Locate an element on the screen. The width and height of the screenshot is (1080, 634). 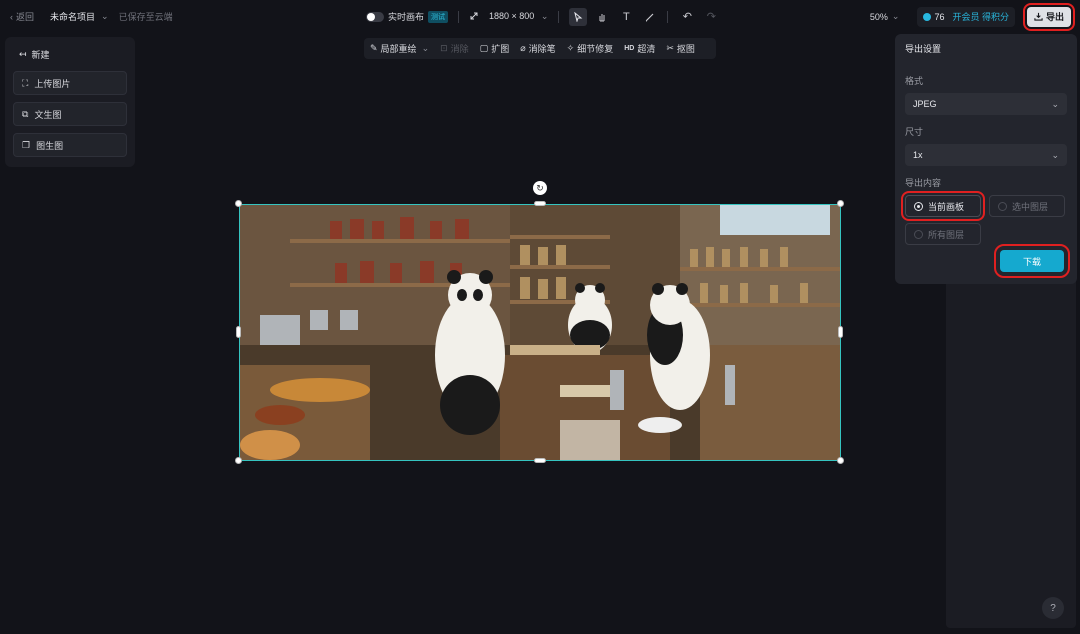
erase-icon: ⊡ is located at coordinates (444, 48).